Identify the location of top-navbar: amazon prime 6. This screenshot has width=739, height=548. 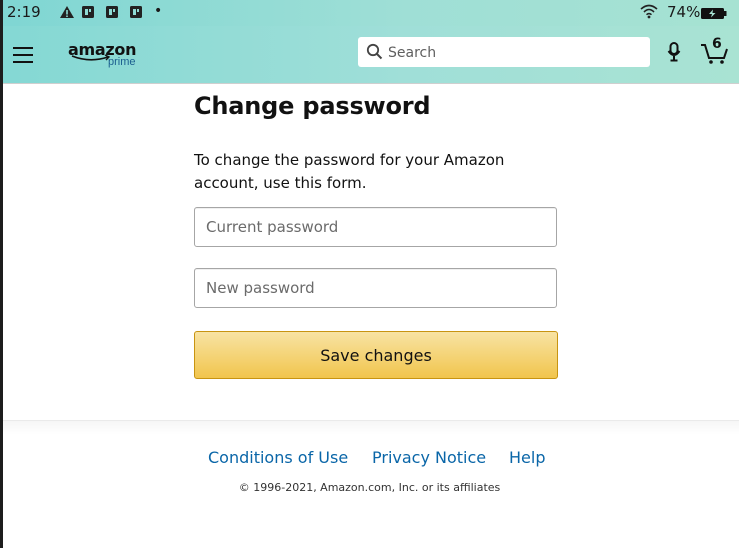
(369, 55).